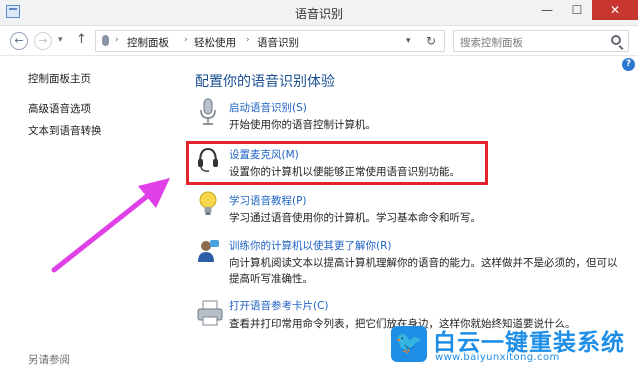 This screenshot has width=638, height=373. I want to click on sidebar-item-advanced-speech-options: 高级语音选项, so click(59, 108).